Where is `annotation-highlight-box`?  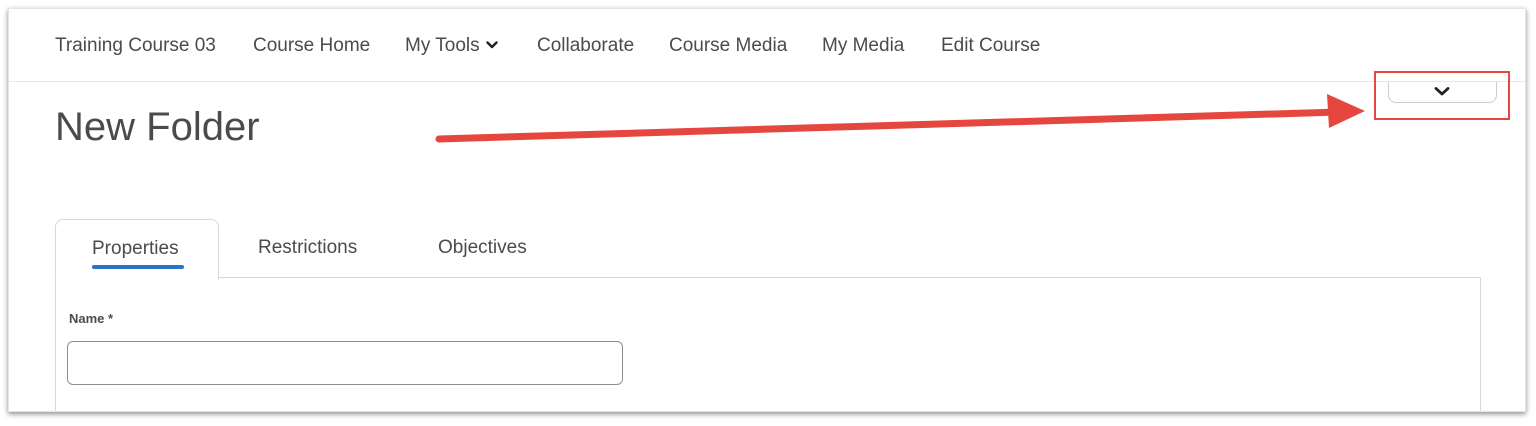 annotation-highlight-box is located at coordinates (1442, 95).